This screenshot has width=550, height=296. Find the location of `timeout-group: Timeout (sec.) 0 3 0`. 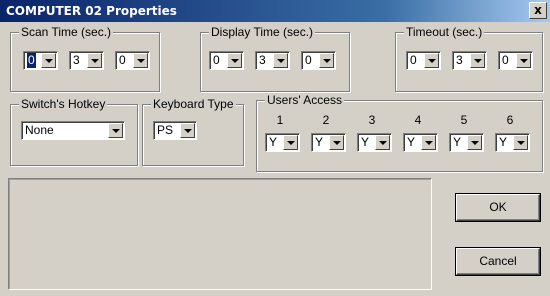

timeout-group: Timeout (sec.) 0 3 0 is located at coordinates (469, 58).